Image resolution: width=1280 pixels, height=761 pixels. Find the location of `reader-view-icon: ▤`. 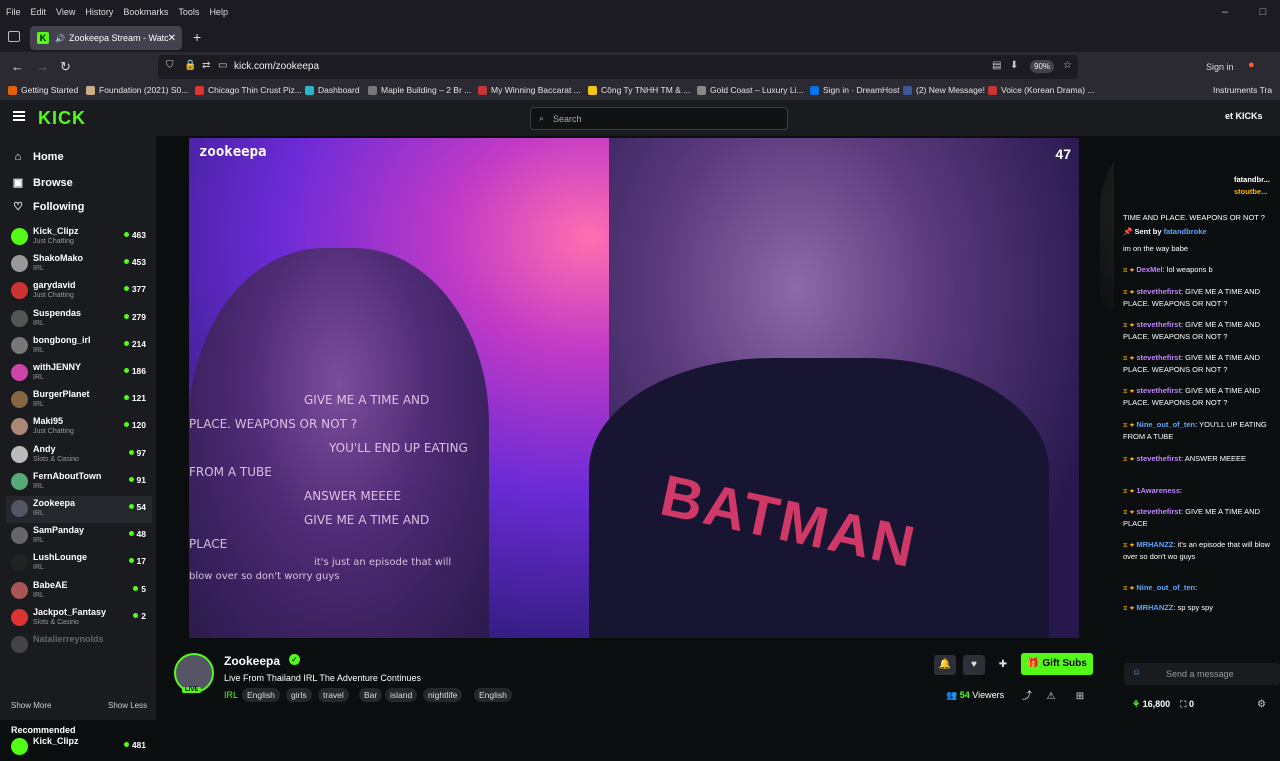

reader-view-icon: ▤ is located at coordinates (996, 65).